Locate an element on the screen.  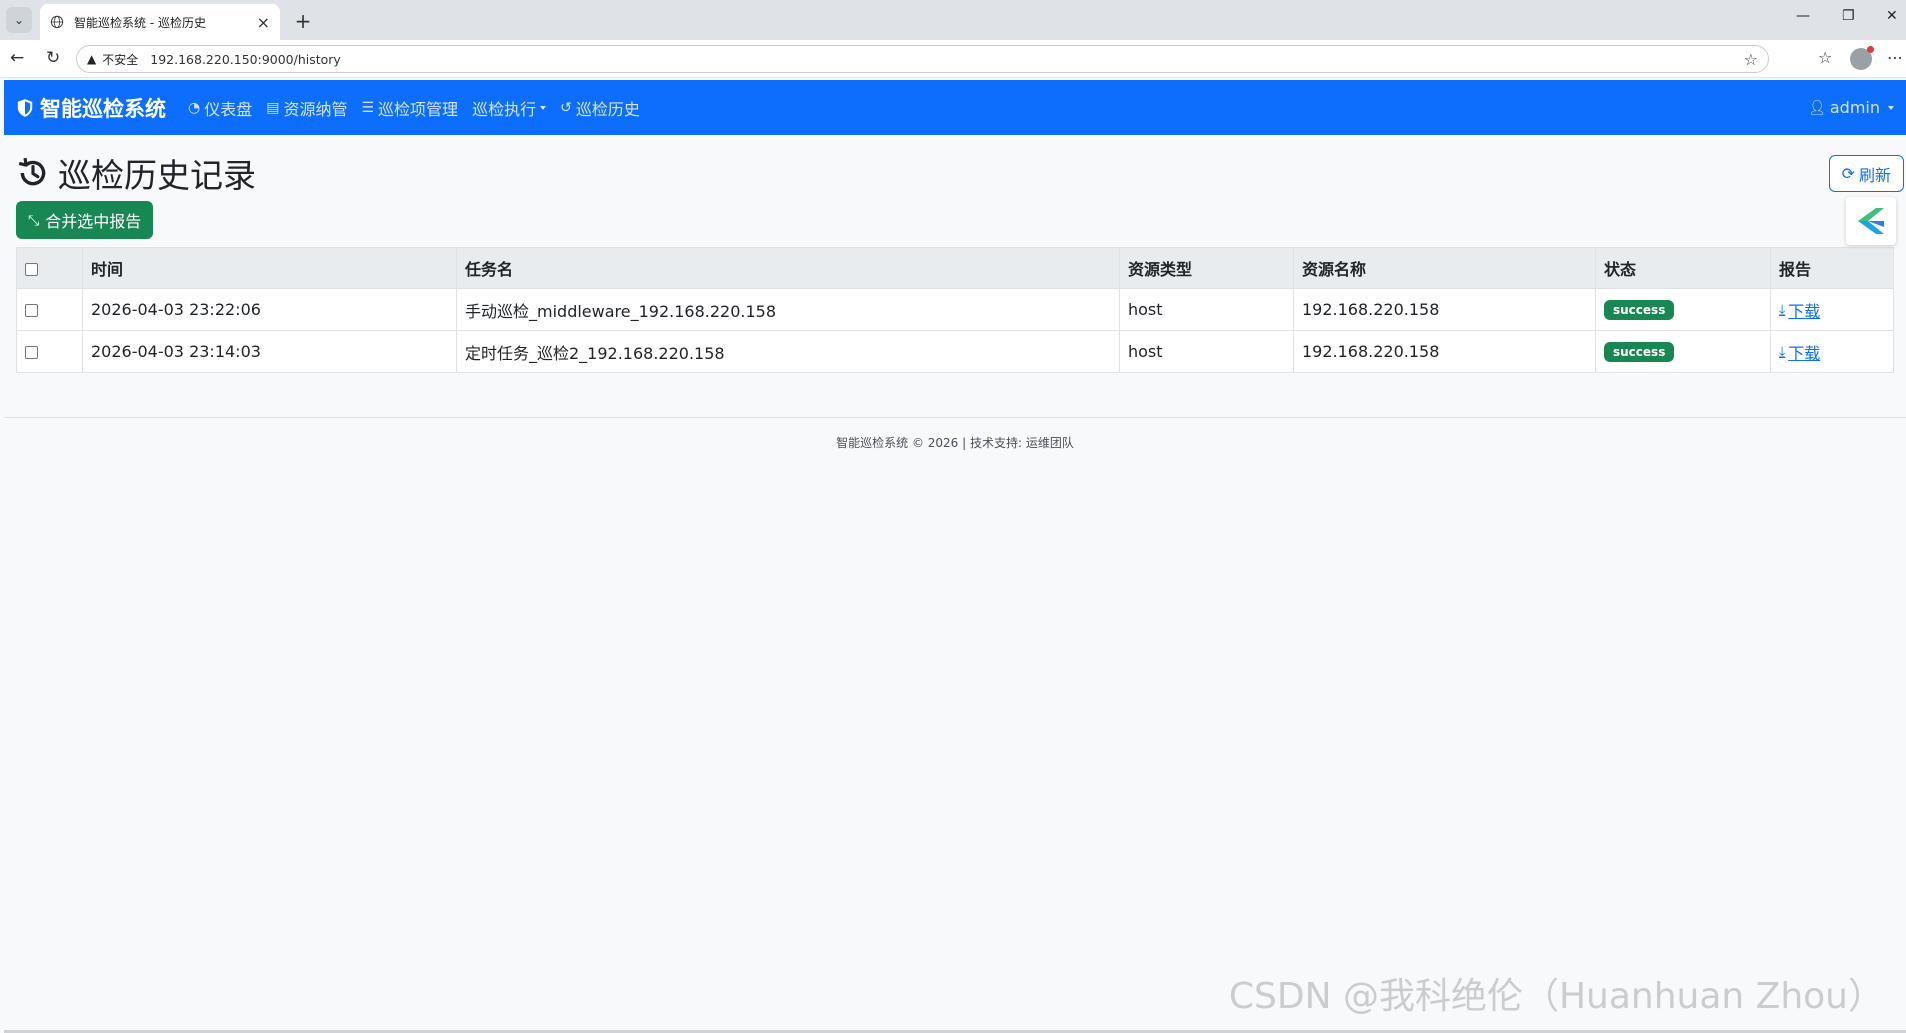
page-title: 巡检历史记录 is located at coordinates (955, 174).